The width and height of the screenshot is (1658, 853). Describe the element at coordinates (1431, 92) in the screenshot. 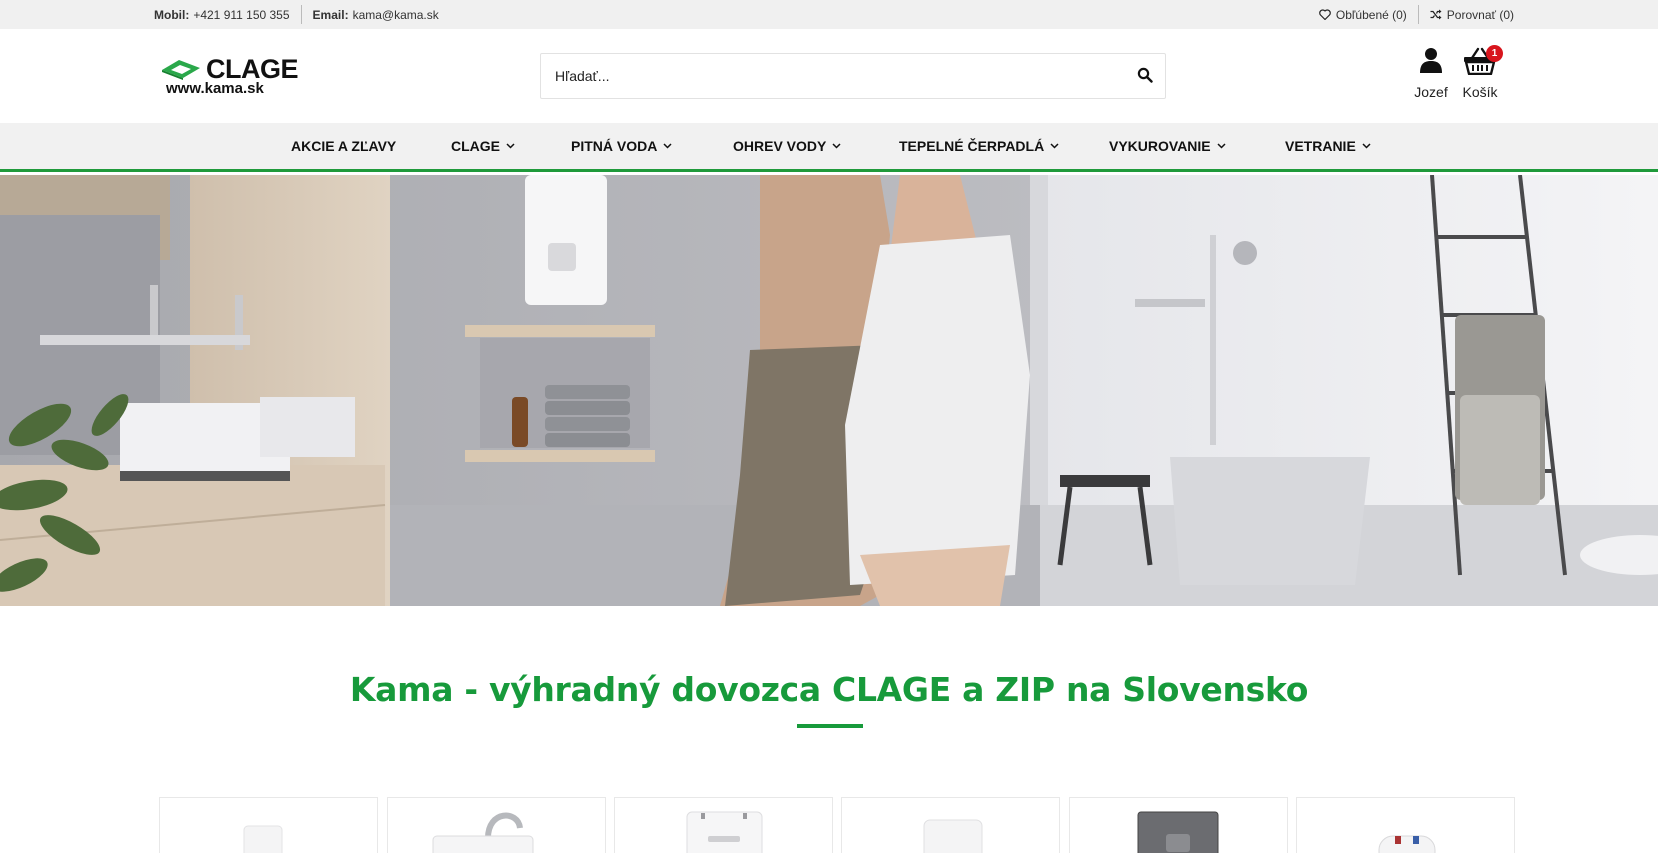

I see `account-label: Jozef` at that location.